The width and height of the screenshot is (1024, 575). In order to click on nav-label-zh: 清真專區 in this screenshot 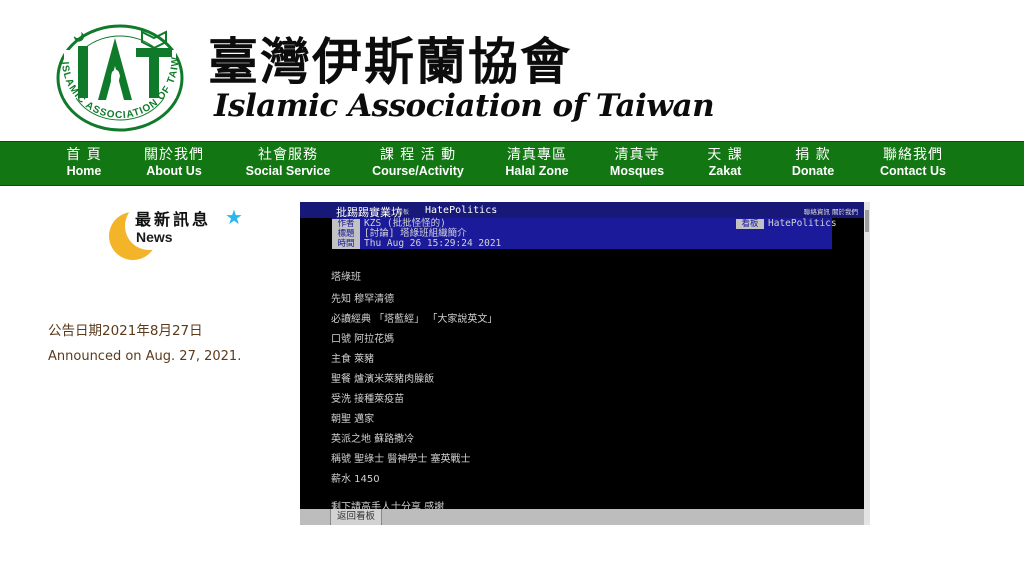, I will do `click(537, 155)`.